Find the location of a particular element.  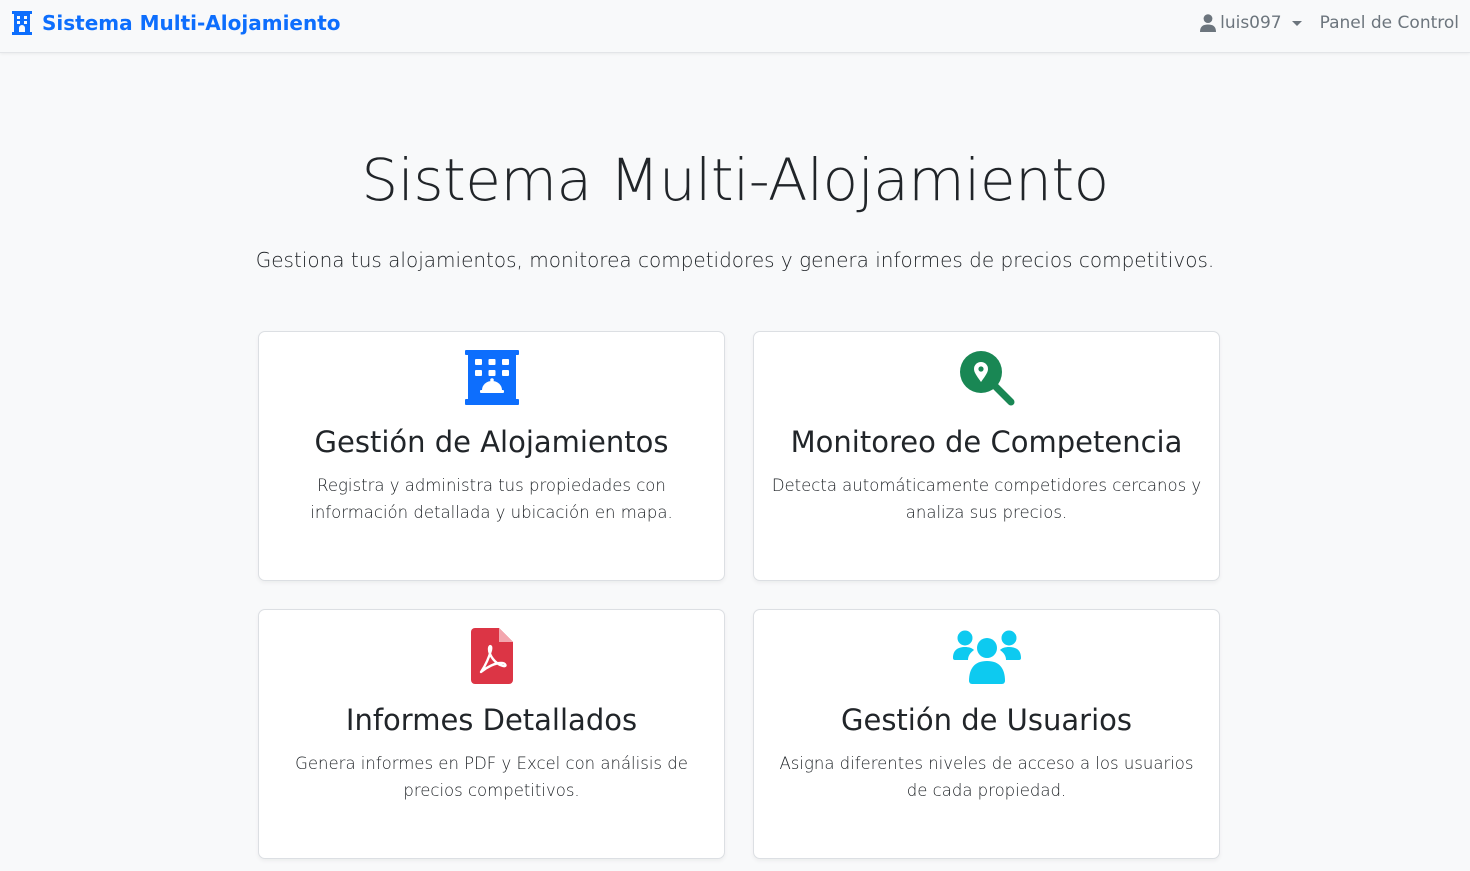

user-icon is located at coordinates (1208, 23).